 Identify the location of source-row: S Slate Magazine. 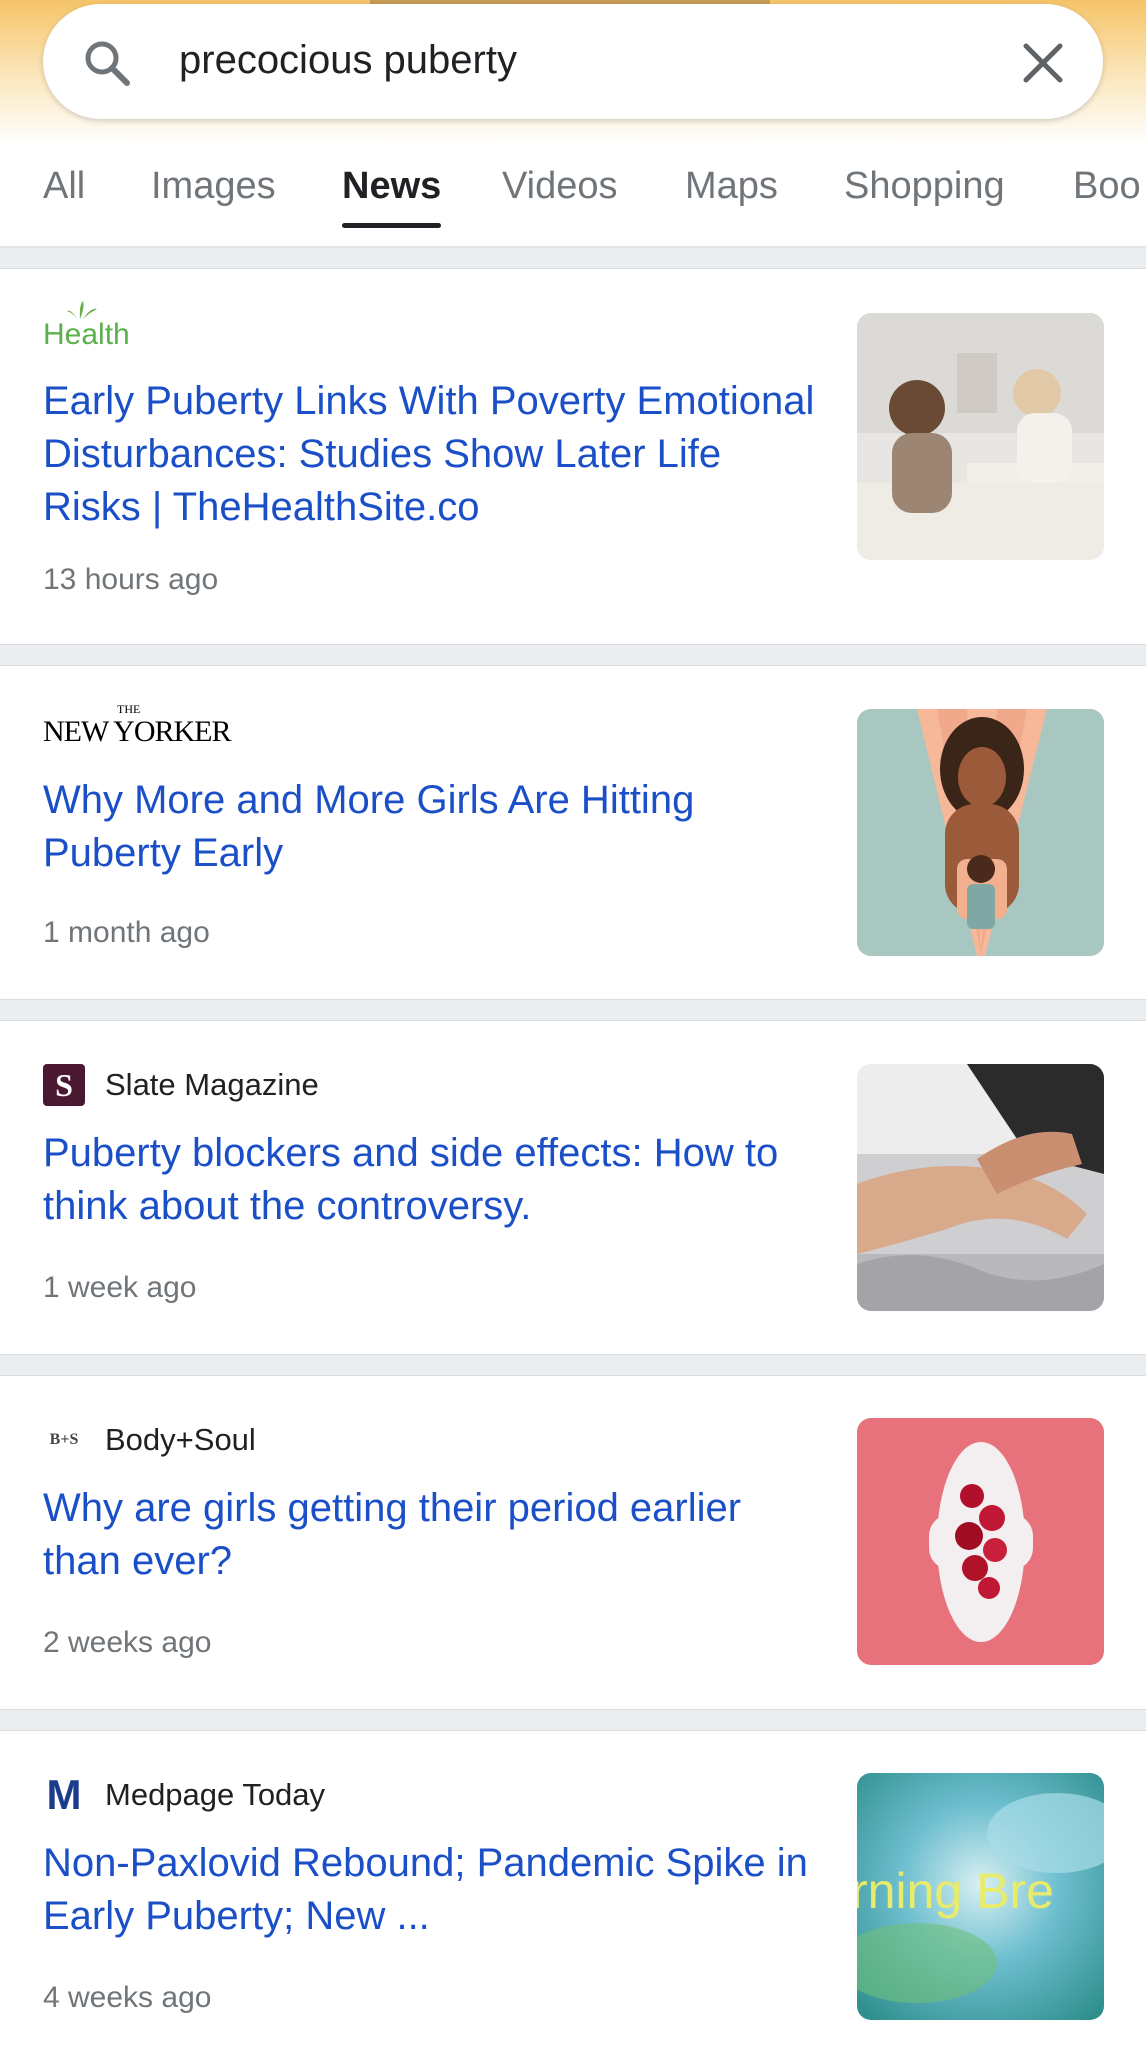
(181, 1085).